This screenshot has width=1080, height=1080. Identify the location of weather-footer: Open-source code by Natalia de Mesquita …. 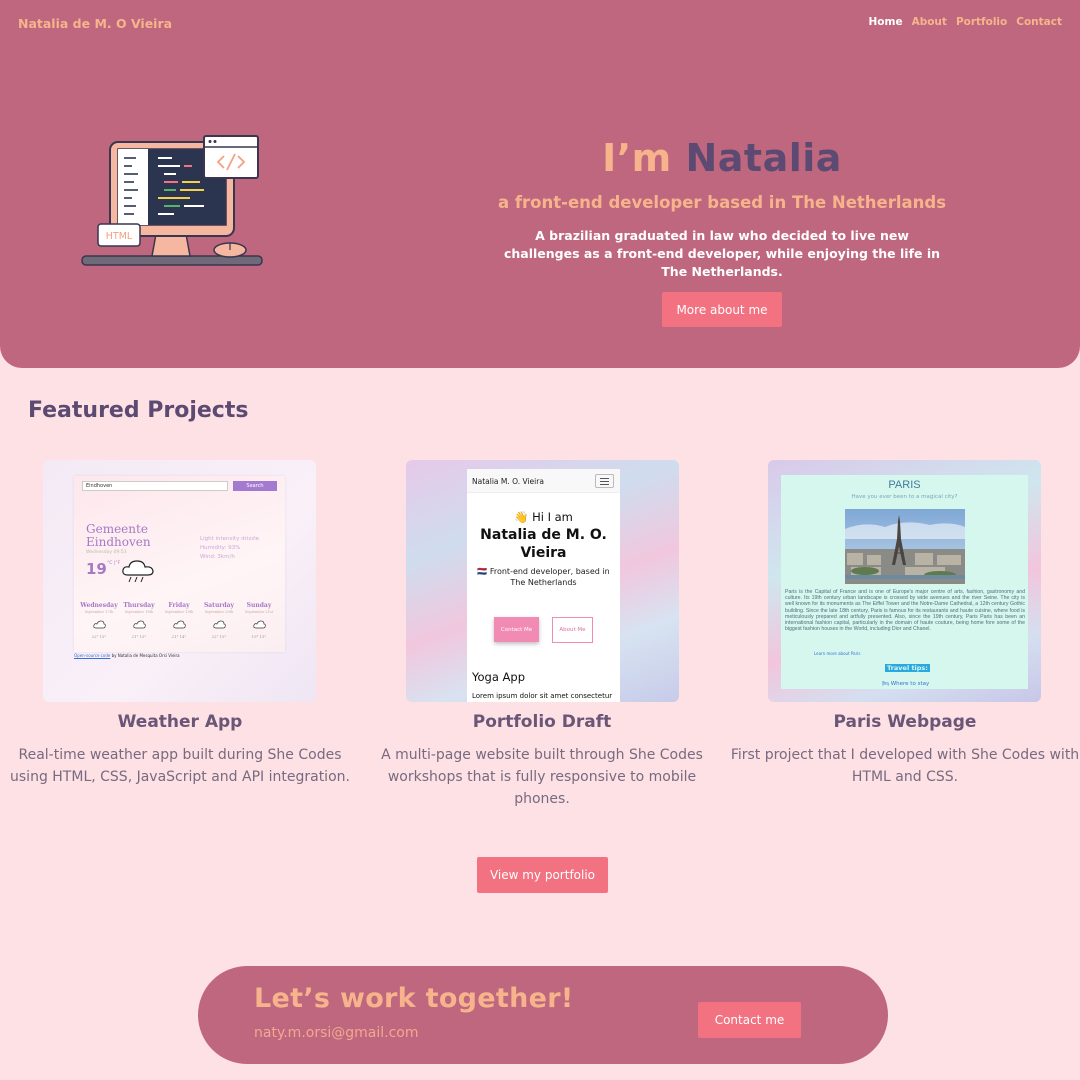
(127, 655).